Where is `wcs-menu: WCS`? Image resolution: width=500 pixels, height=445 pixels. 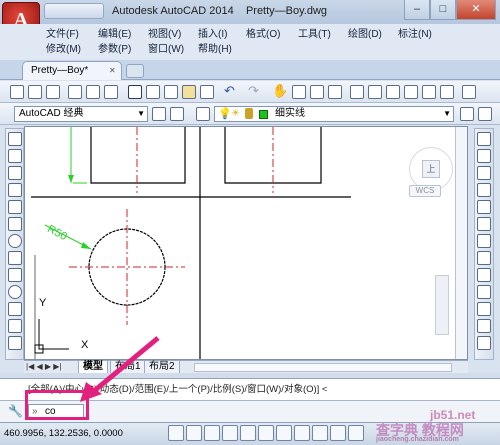 wcs-menu: WCS is located at coordinates (425, 191).